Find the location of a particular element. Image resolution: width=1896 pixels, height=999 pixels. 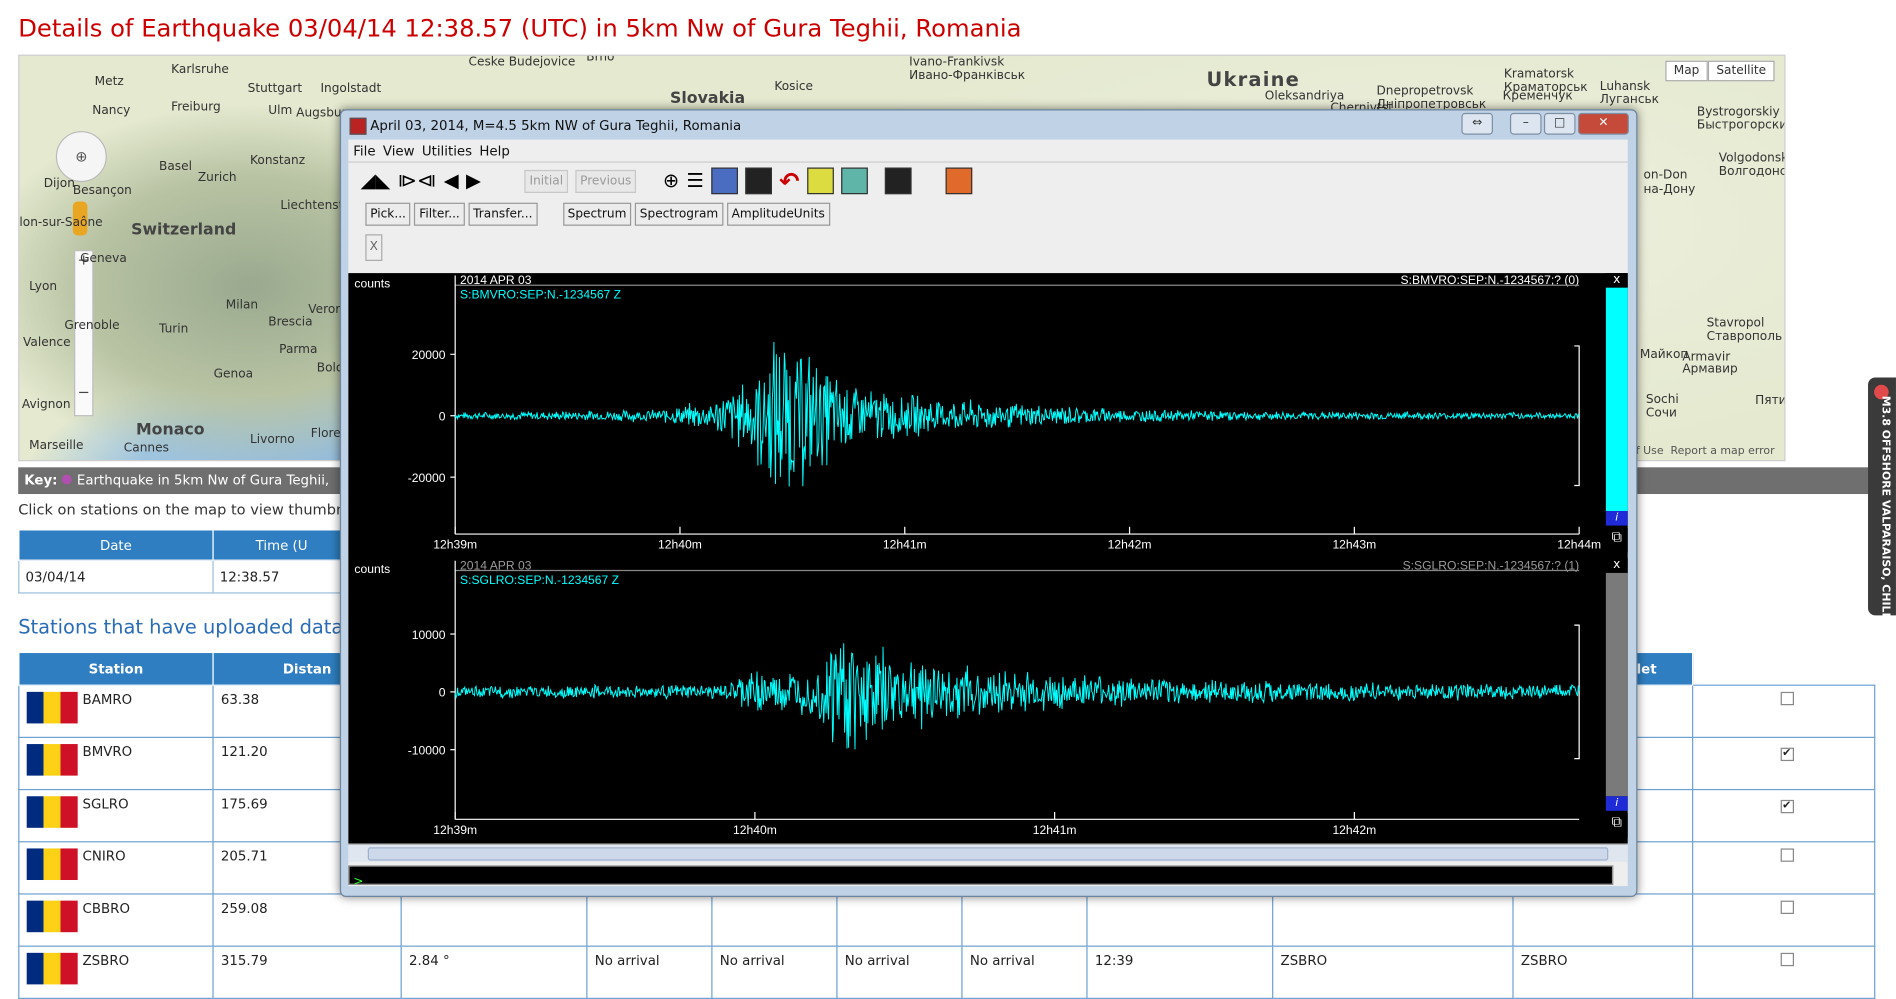

trace-1-sidebar: x i ⧉ is located at coordinates (1616, 415).